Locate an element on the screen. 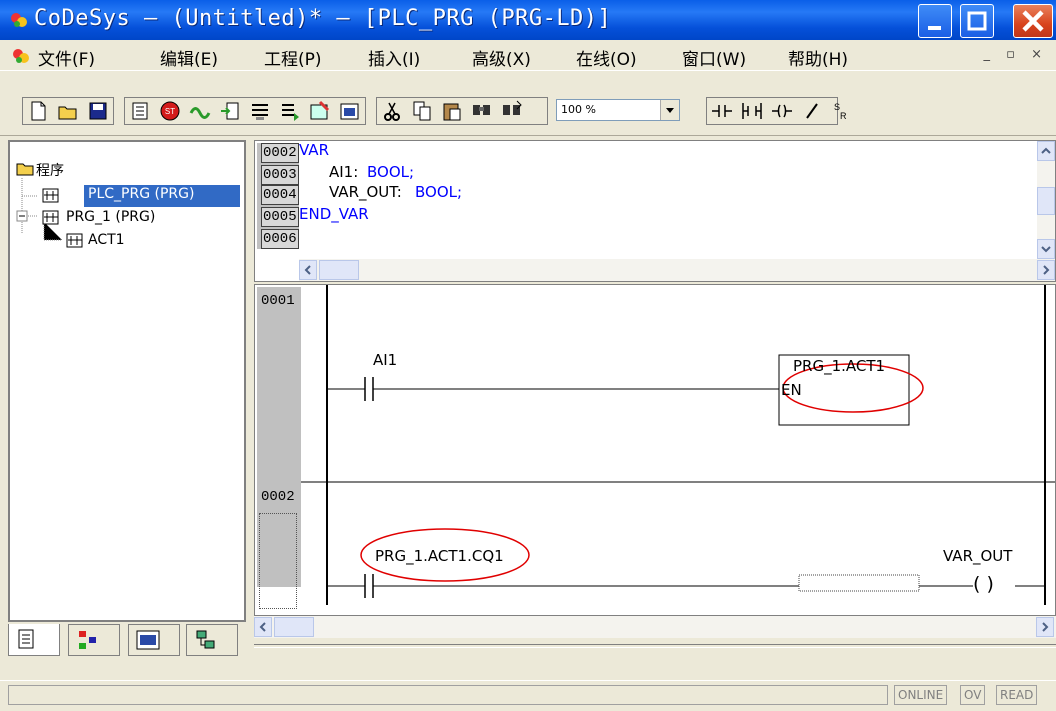  zoom-dropdown-arrow is located at coordinates (669, 110).